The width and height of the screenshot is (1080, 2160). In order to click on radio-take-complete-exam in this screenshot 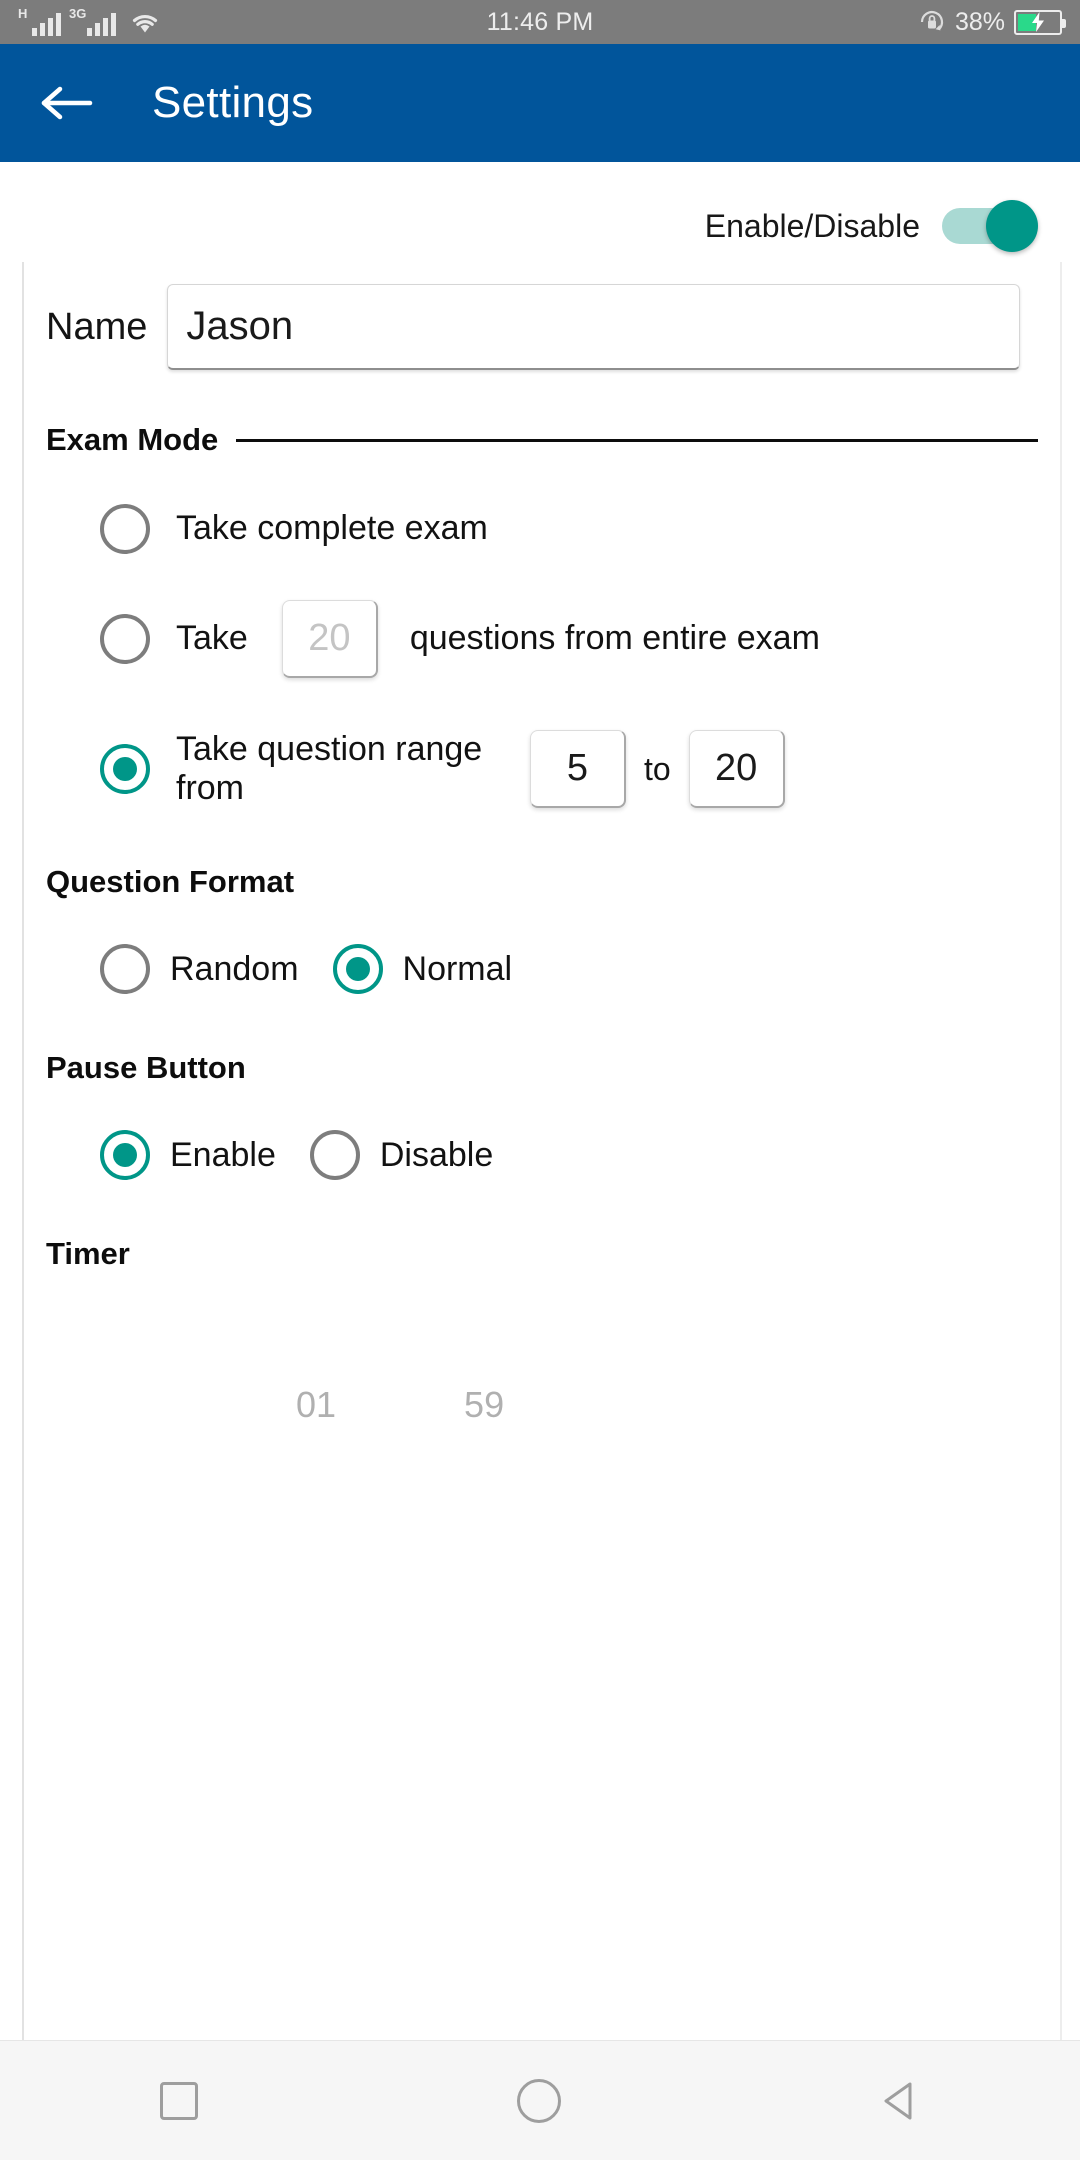, I will do `click(125, 529)`.